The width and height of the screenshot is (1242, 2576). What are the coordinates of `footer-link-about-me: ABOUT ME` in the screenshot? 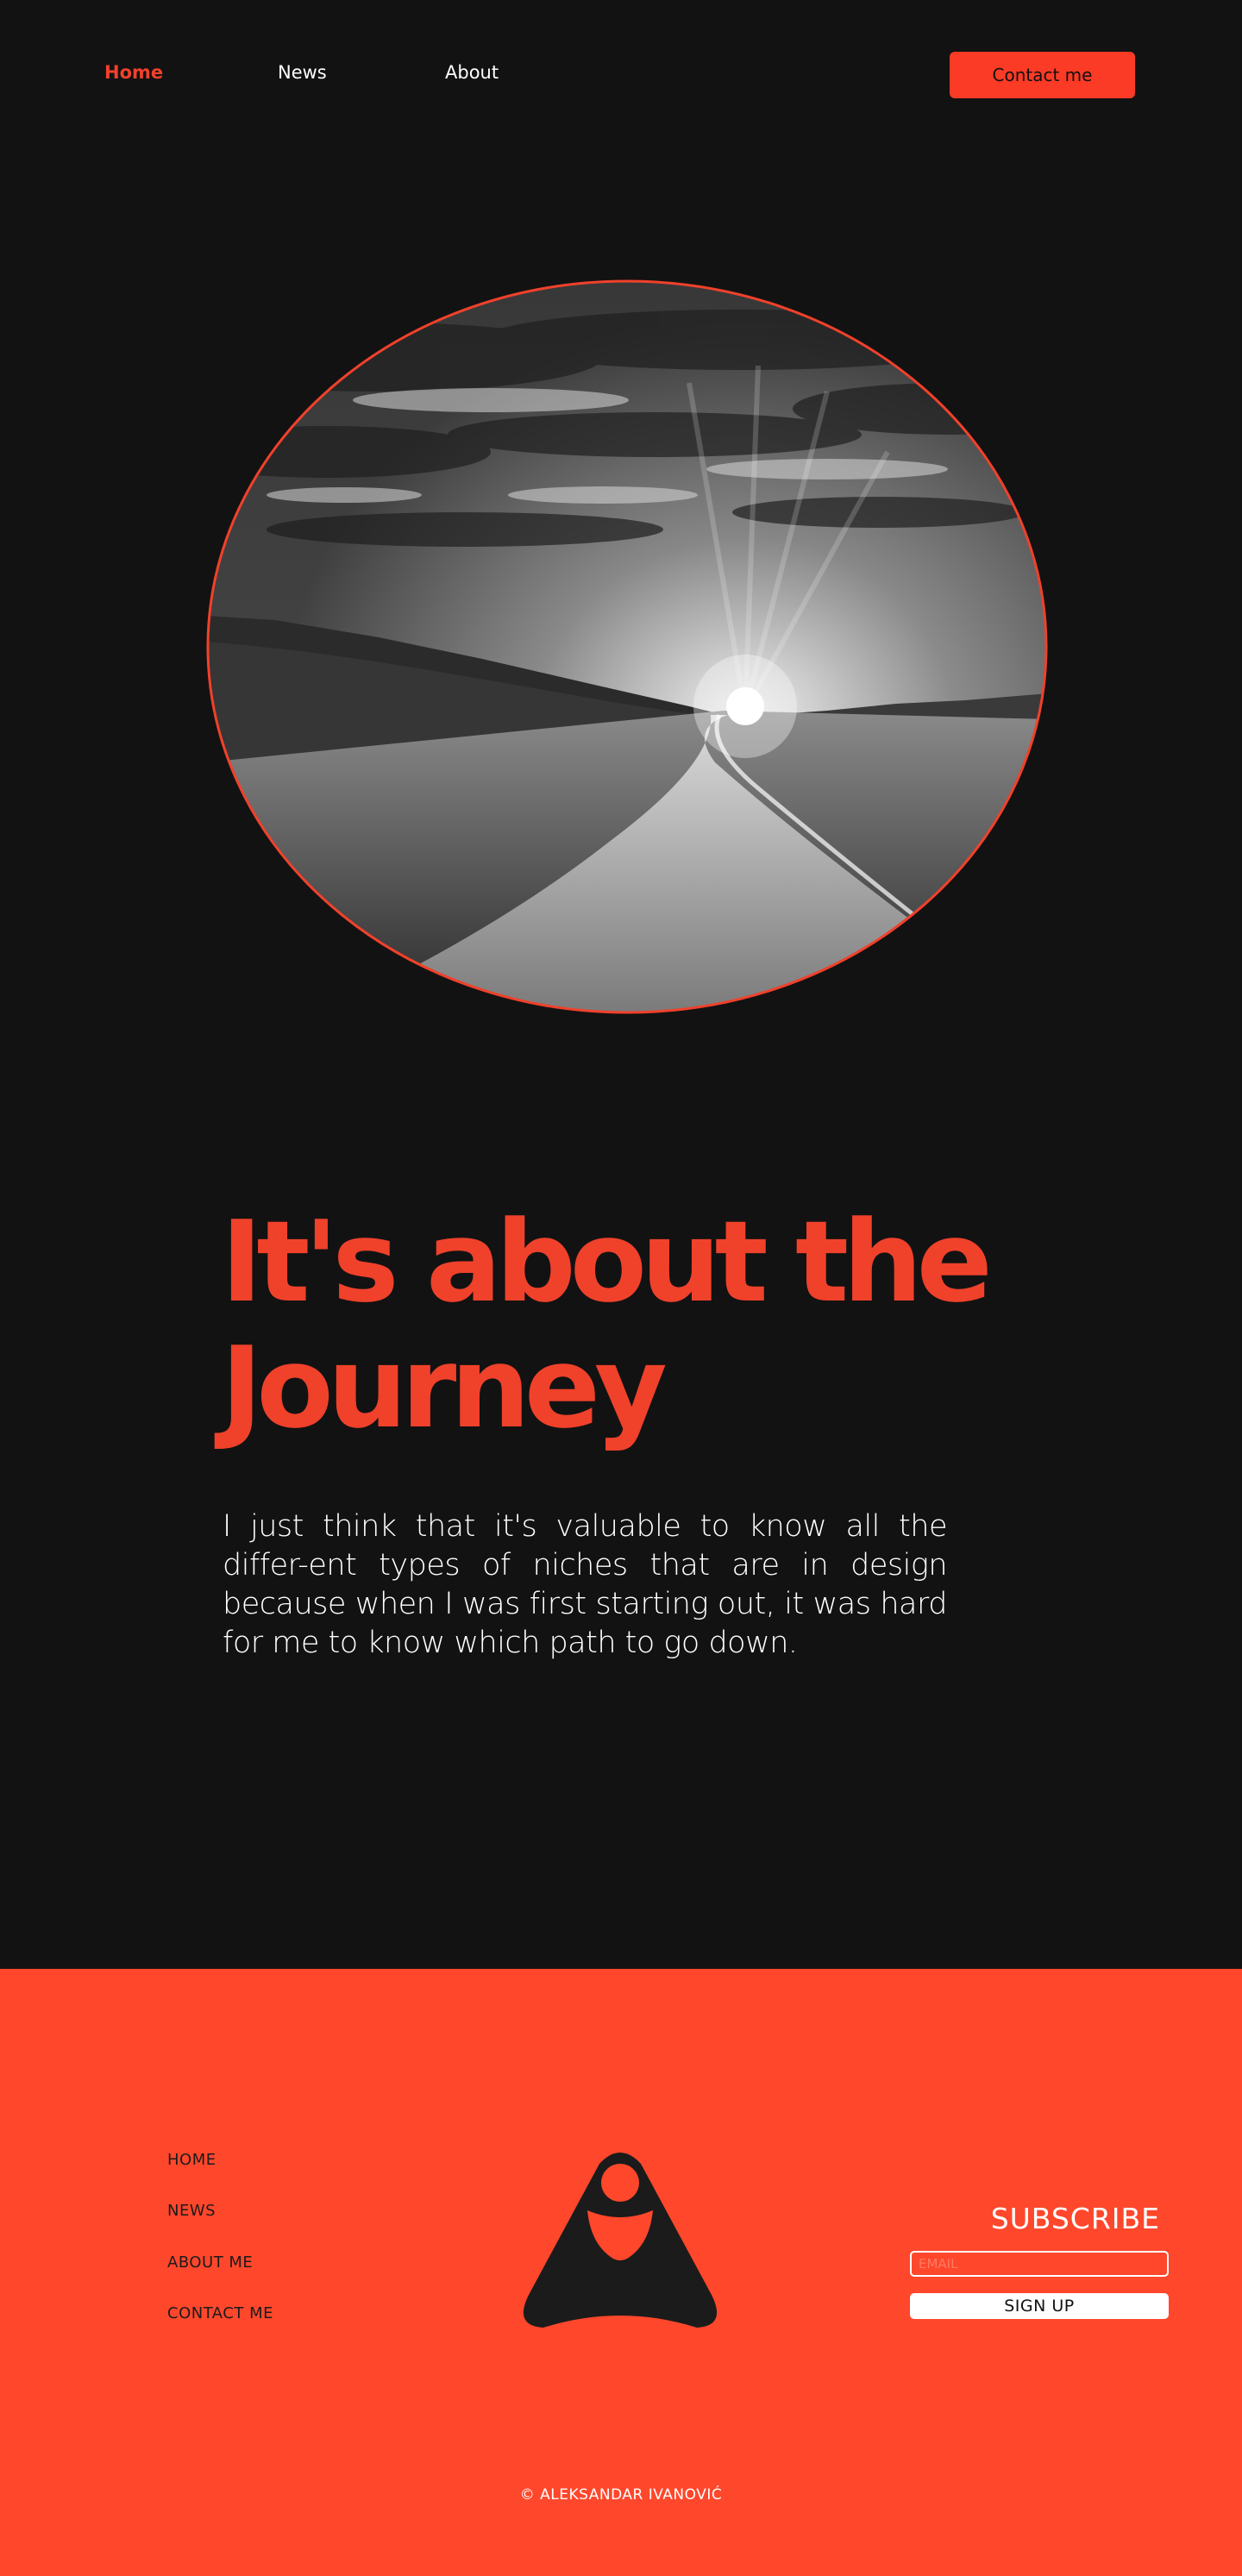 It's located at (210, 2262).